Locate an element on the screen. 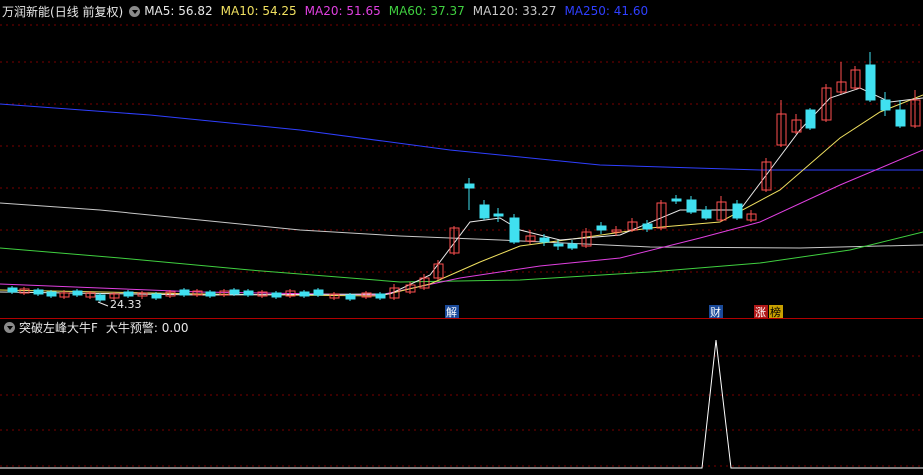 This screenshot has height=475, width=923. ma120-line is located at coordinates (461, 225).